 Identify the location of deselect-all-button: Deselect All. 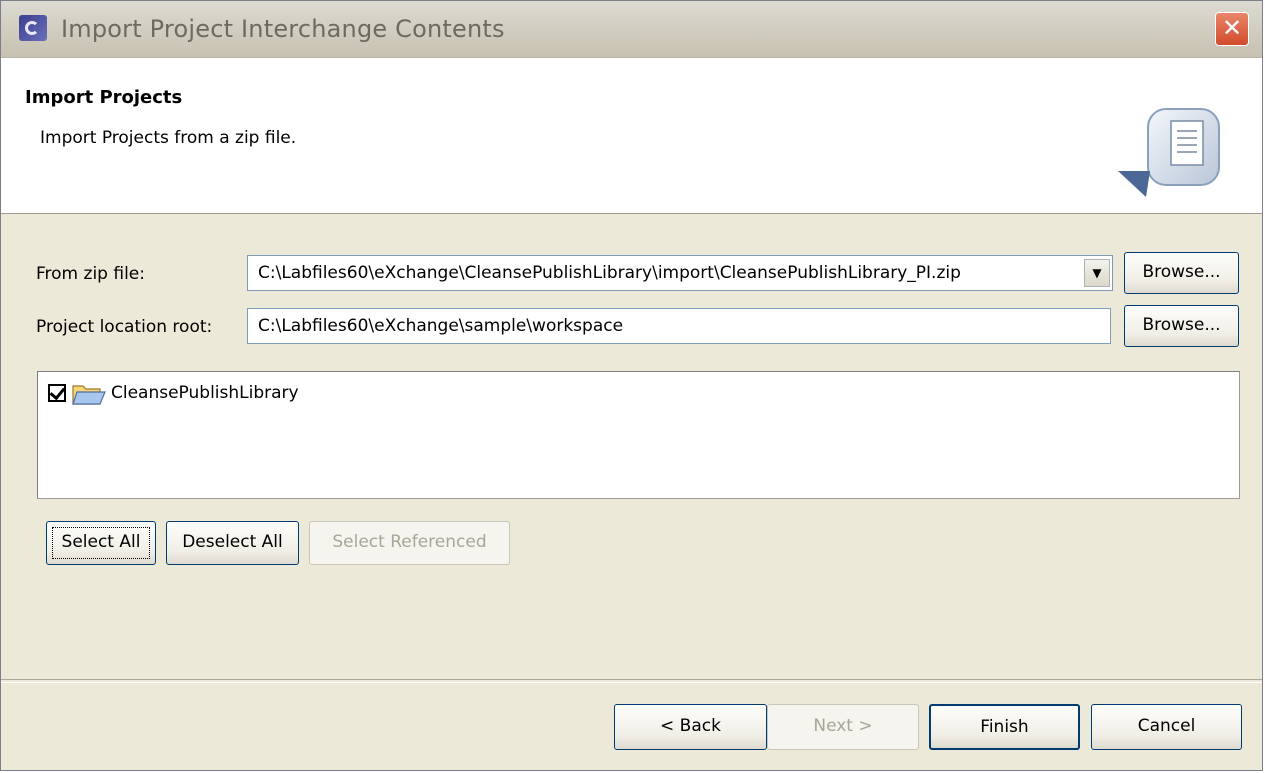
(232, 543).